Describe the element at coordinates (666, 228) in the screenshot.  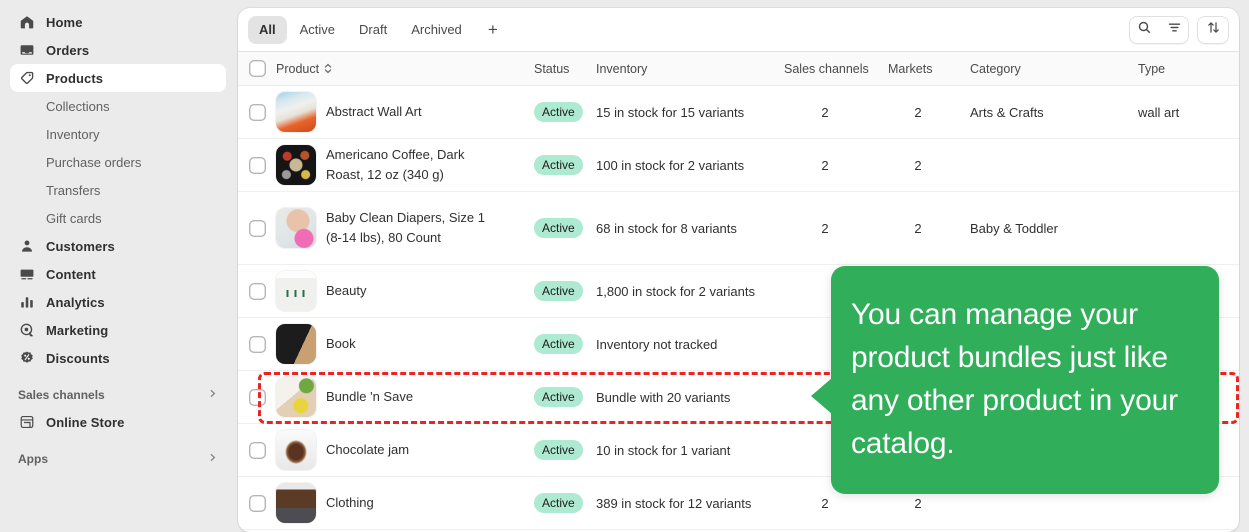
I see `inventory-cell: 68 in stock for 8 variants` at that location.